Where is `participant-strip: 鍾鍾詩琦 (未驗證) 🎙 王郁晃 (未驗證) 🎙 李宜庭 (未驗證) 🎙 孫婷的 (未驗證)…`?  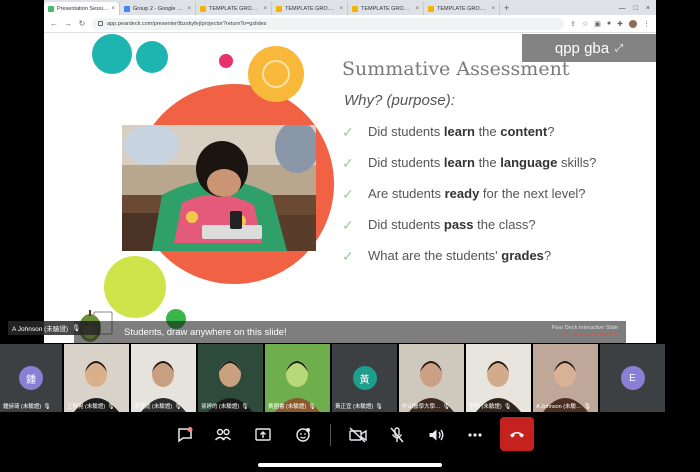 participant-strip: 鍾鍾詩琦 (未驗證) 🎙 王郁晃 (未驗證) 🎙 李宜庭 (未驗證) 🎙 孫婷的 (未驗證)… is located at coordinates (350, 378).